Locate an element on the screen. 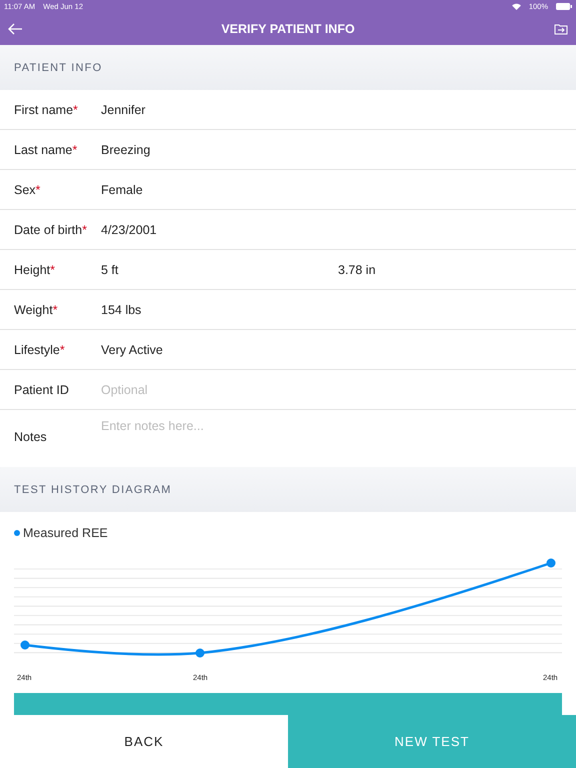 This screenshot has height=768, width=576. field-value: 154 lbs is located at coordinates (219, 309).